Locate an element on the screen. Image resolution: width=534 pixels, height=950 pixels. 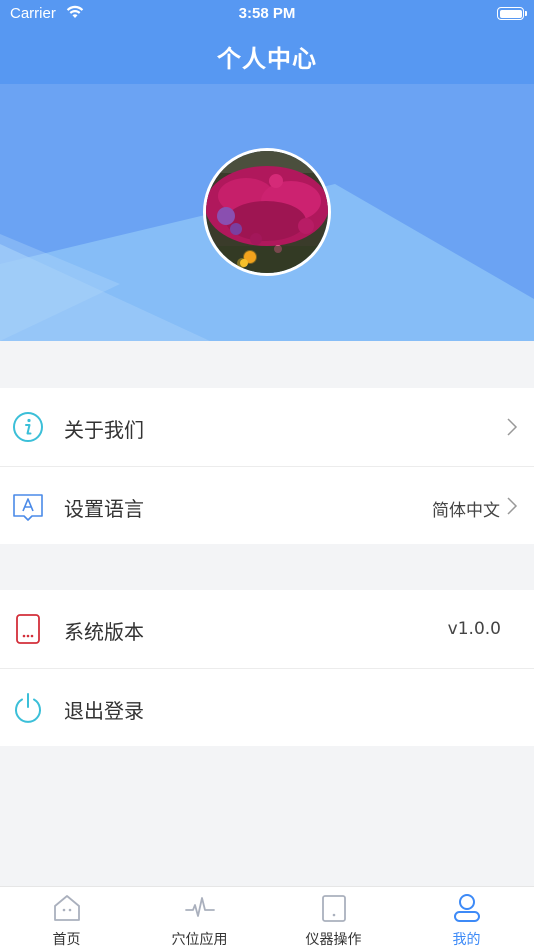
tab-device: 仪器操作 is located at coordinates (333, 918).